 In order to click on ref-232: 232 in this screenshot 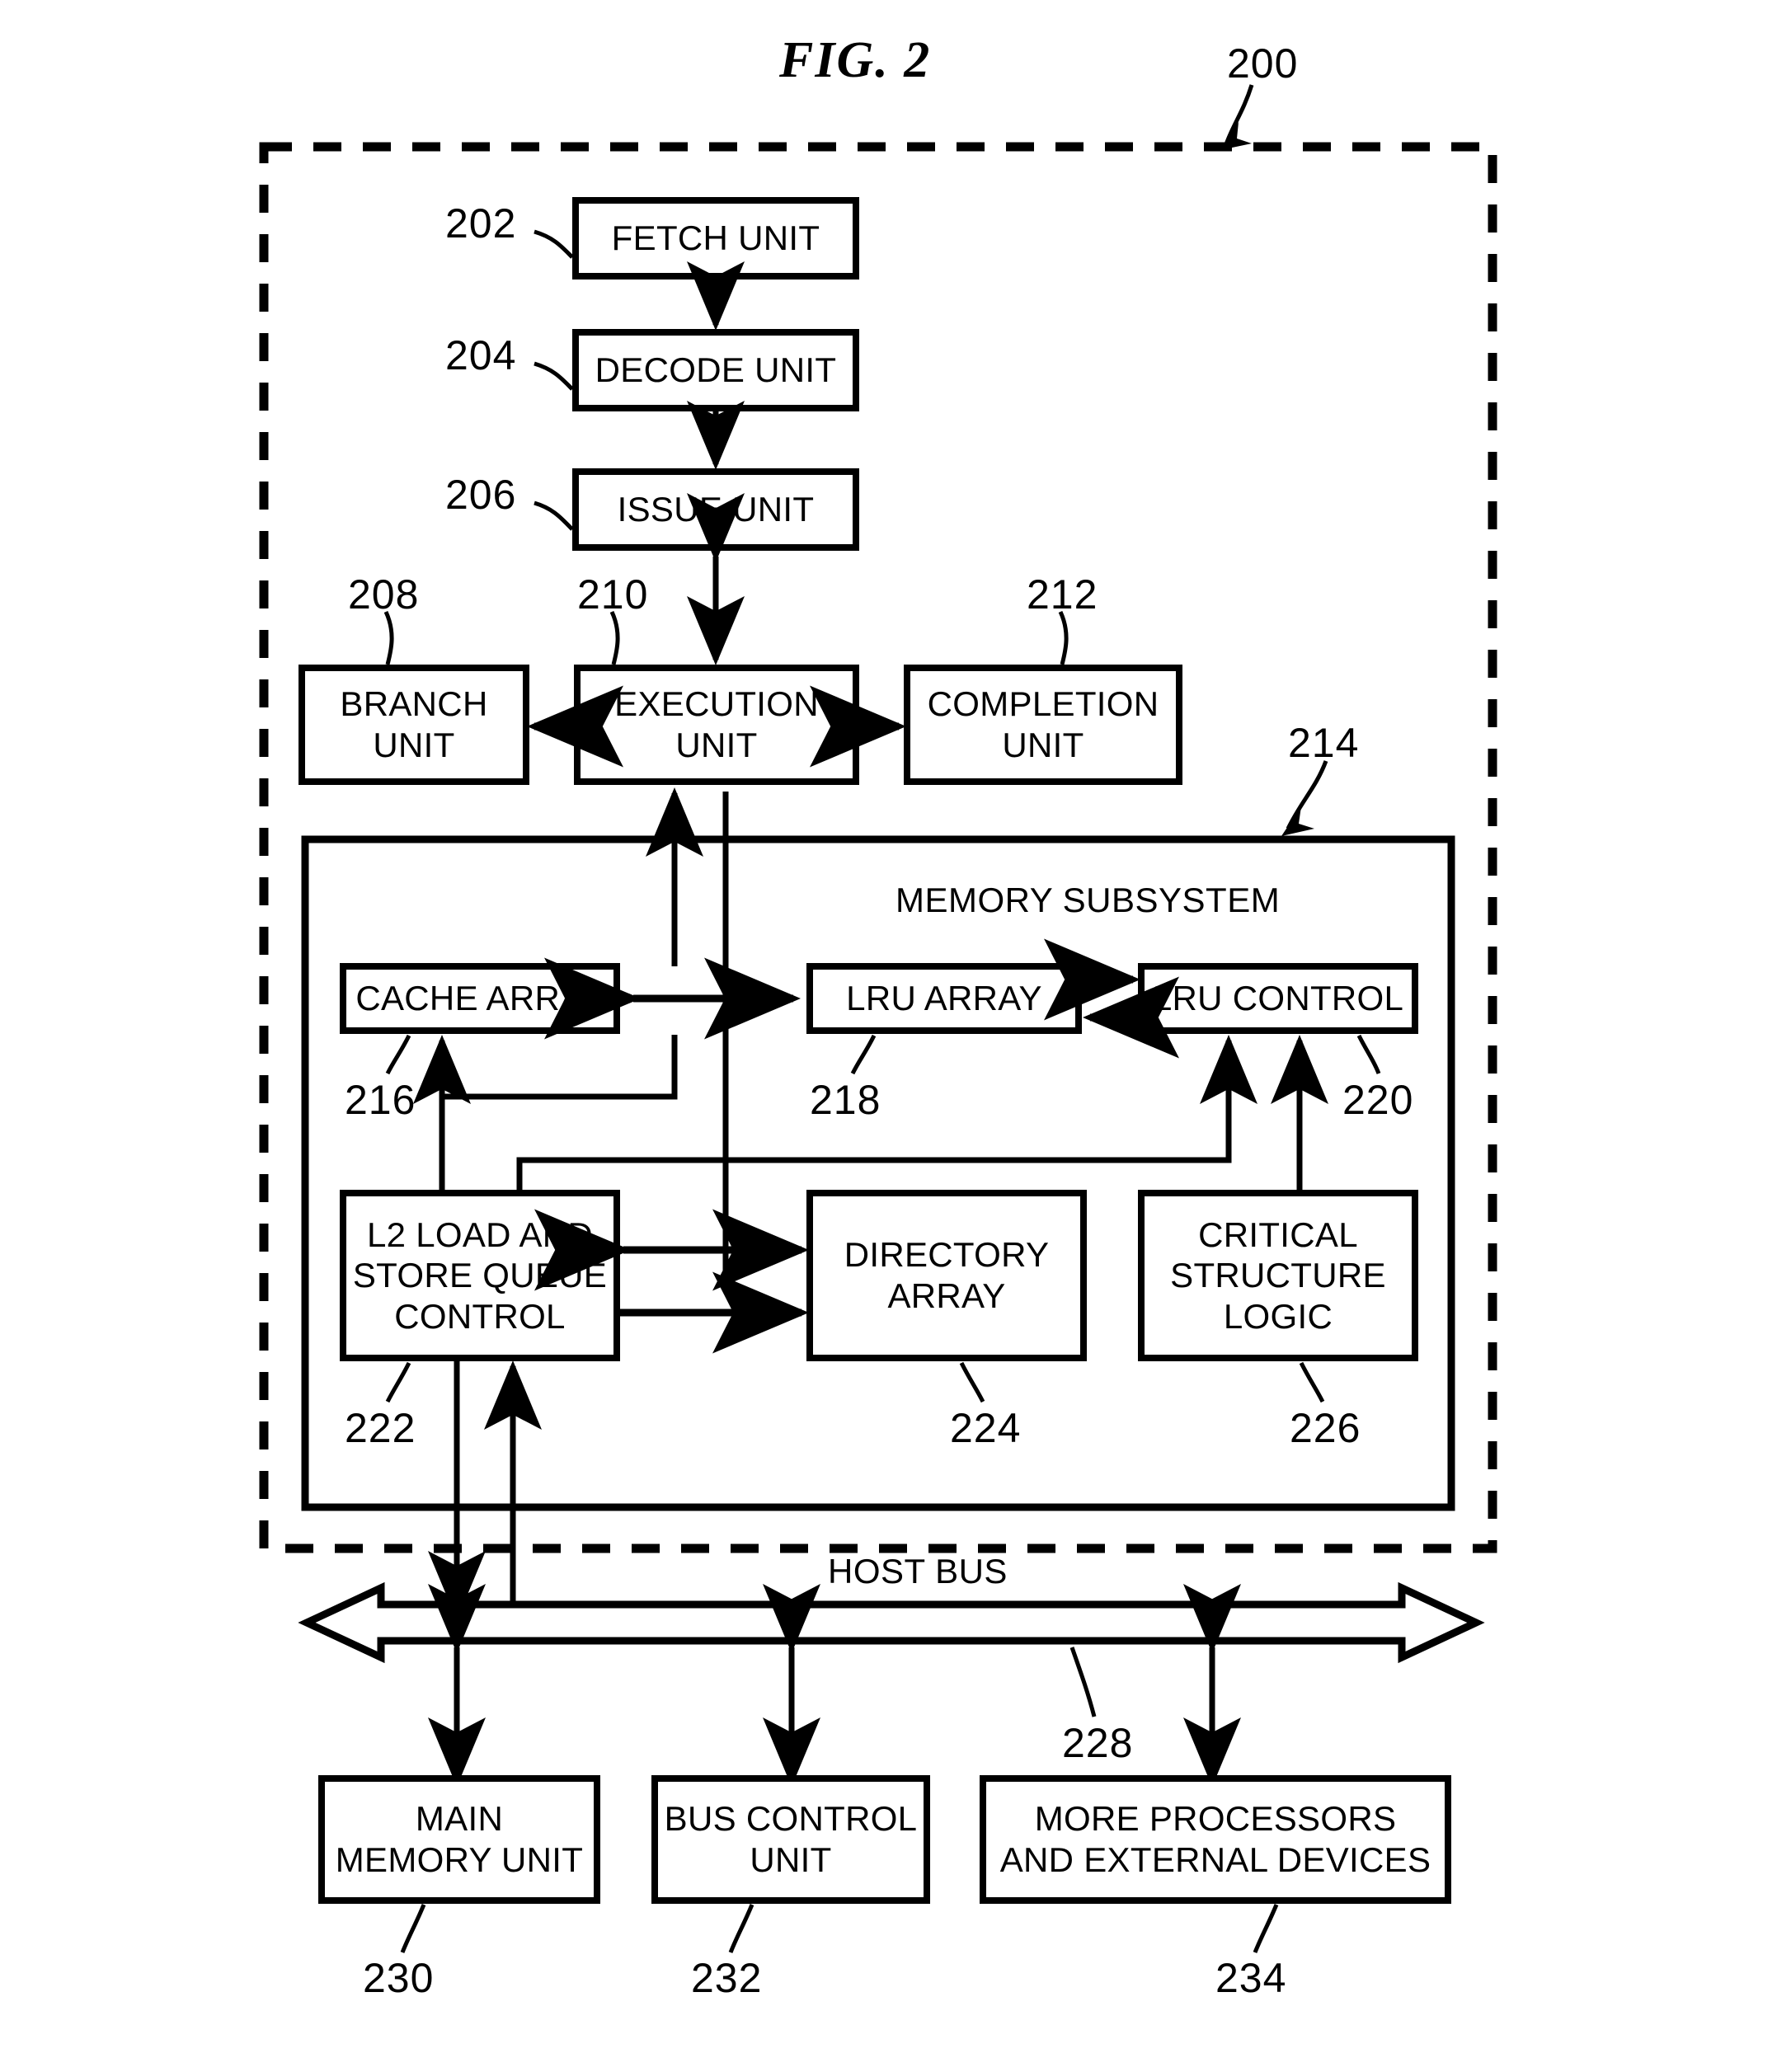, I will do `click(727, 1978)`.